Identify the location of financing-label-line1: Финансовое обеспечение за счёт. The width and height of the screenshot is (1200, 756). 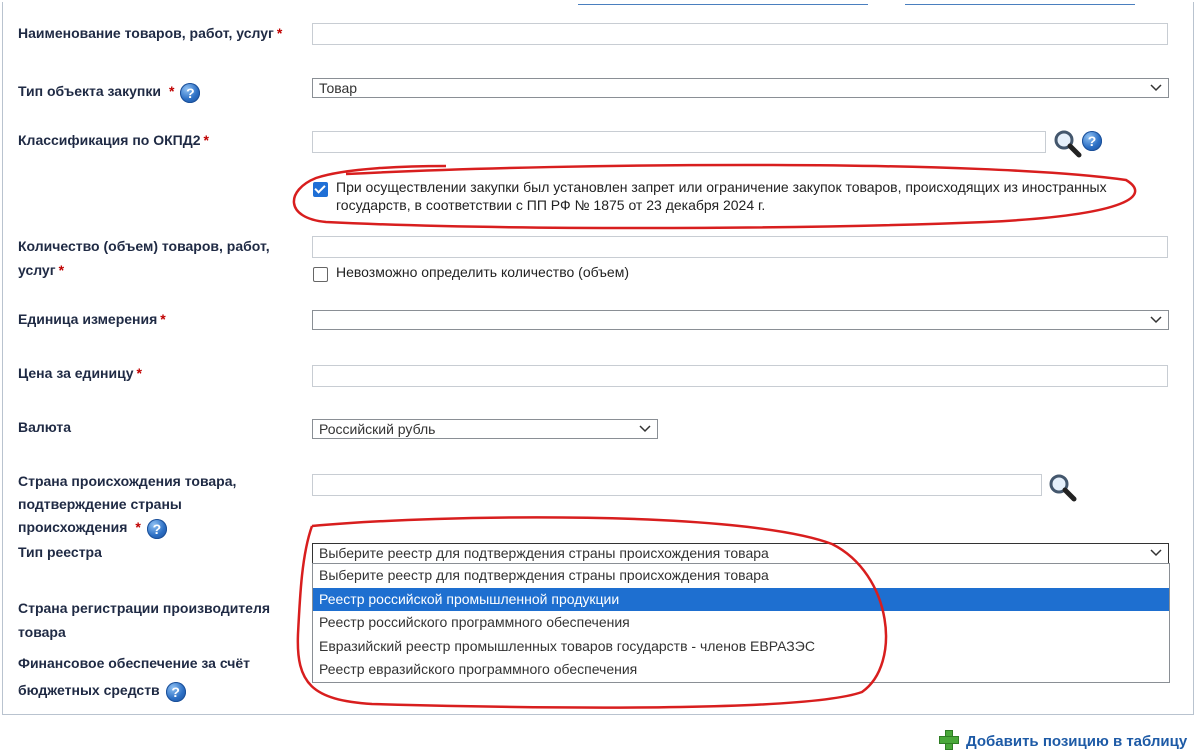
(134, 663).